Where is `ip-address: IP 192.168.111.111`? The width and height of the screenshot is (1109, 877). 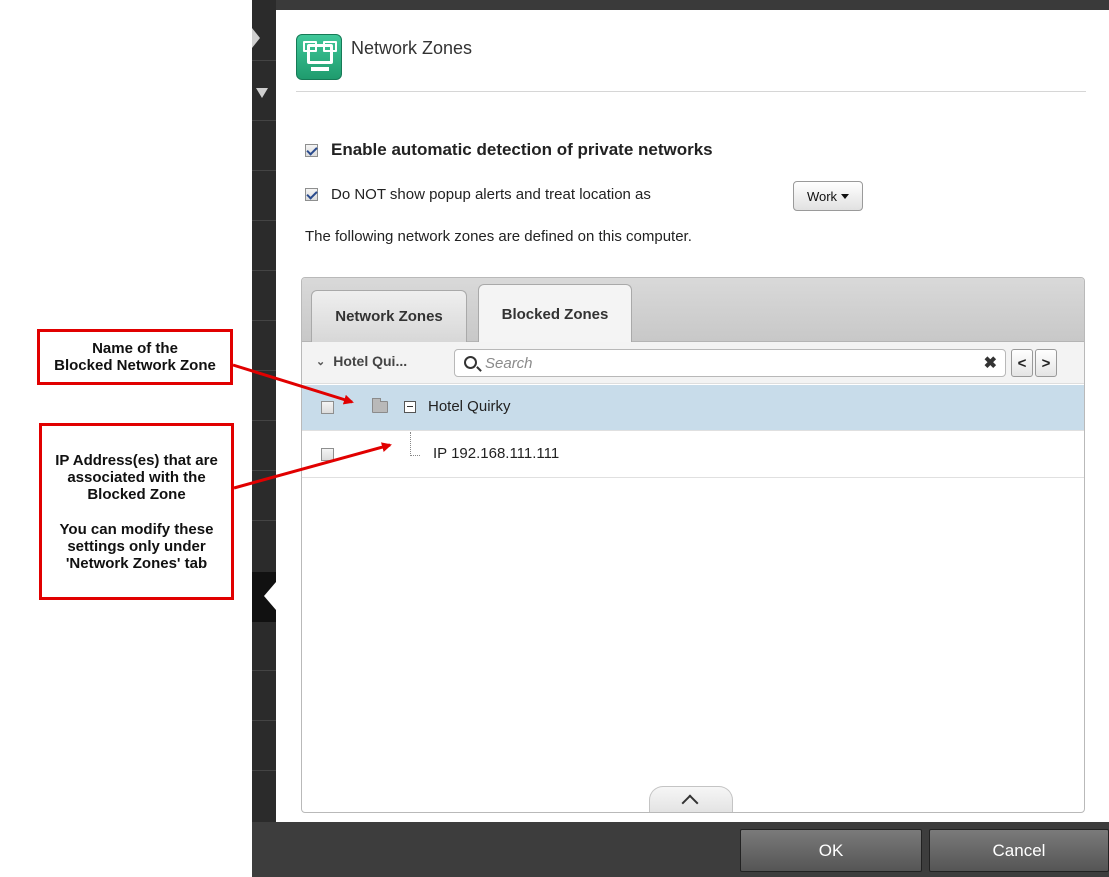
ip-address: IP 192.168.111.111 is located at coordinates (496, 453).